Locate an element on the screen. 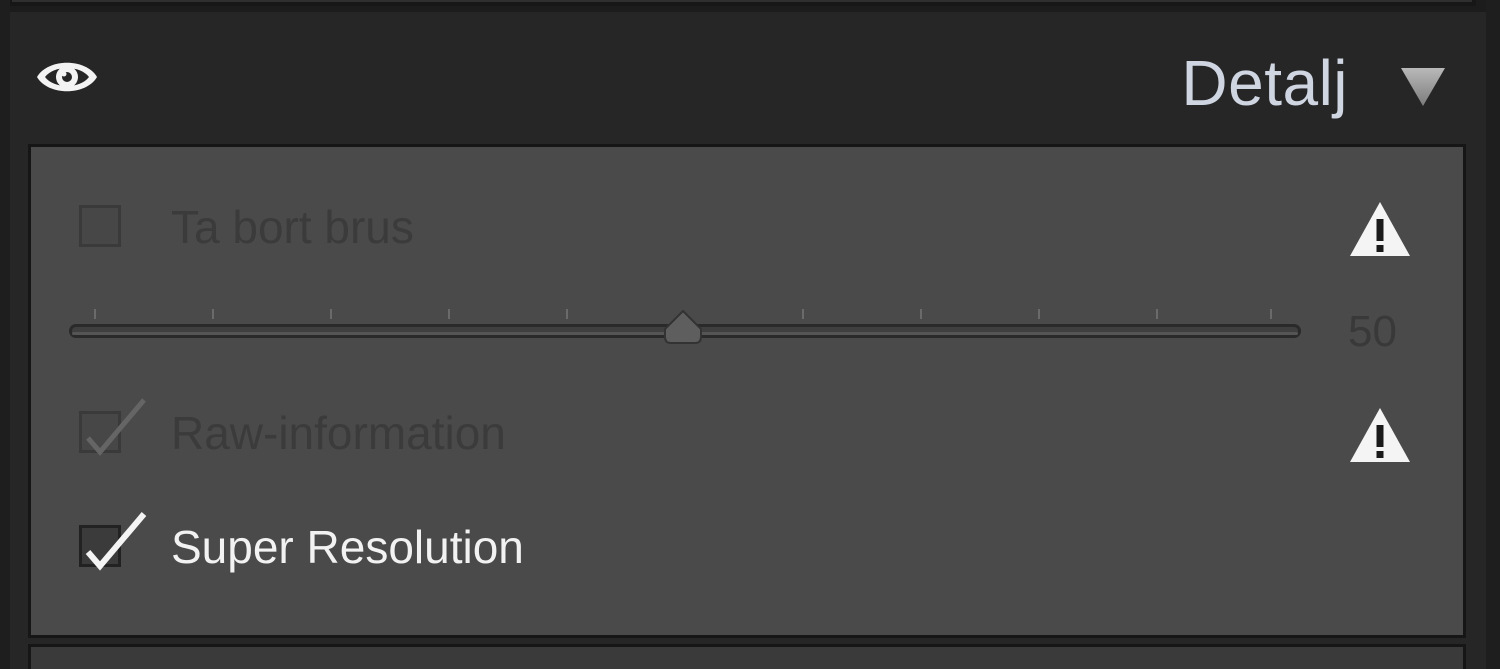  left-border is located at coordinates (5, 334).